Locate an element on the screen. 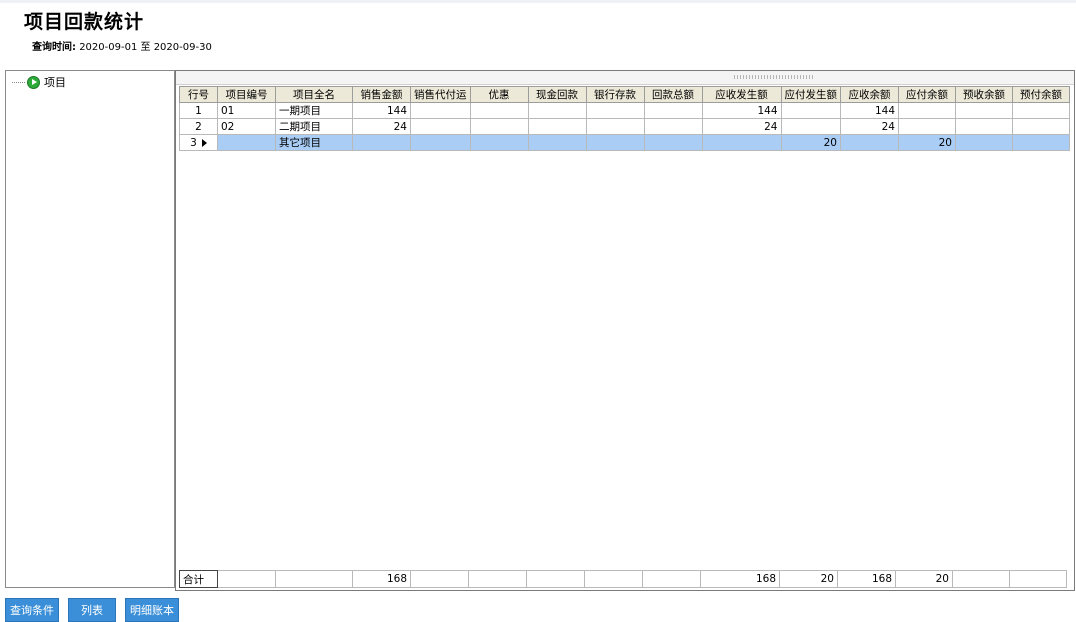  table-row: 2 02 二期项目 24 24 24 is located at coordinates (624, 126).